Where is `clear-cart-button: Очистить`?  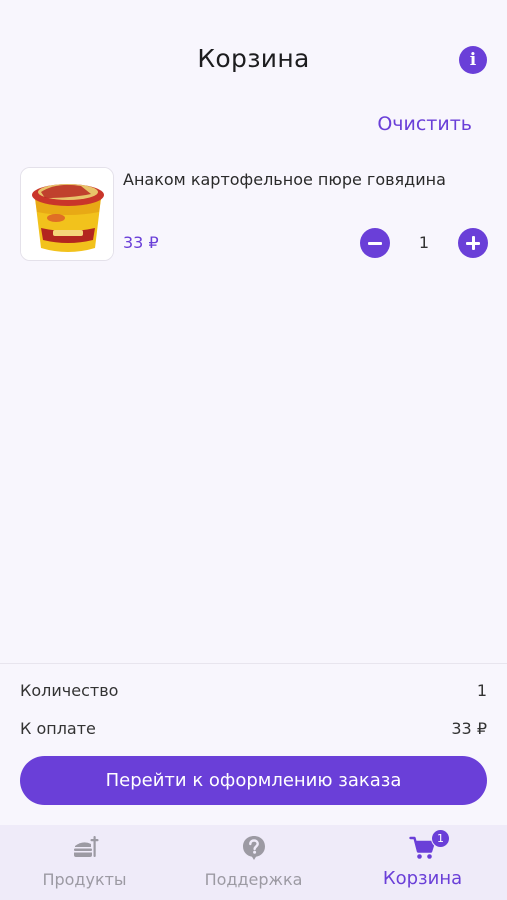 clear-cart-button: Очистить is located at coordinates (424, 124).